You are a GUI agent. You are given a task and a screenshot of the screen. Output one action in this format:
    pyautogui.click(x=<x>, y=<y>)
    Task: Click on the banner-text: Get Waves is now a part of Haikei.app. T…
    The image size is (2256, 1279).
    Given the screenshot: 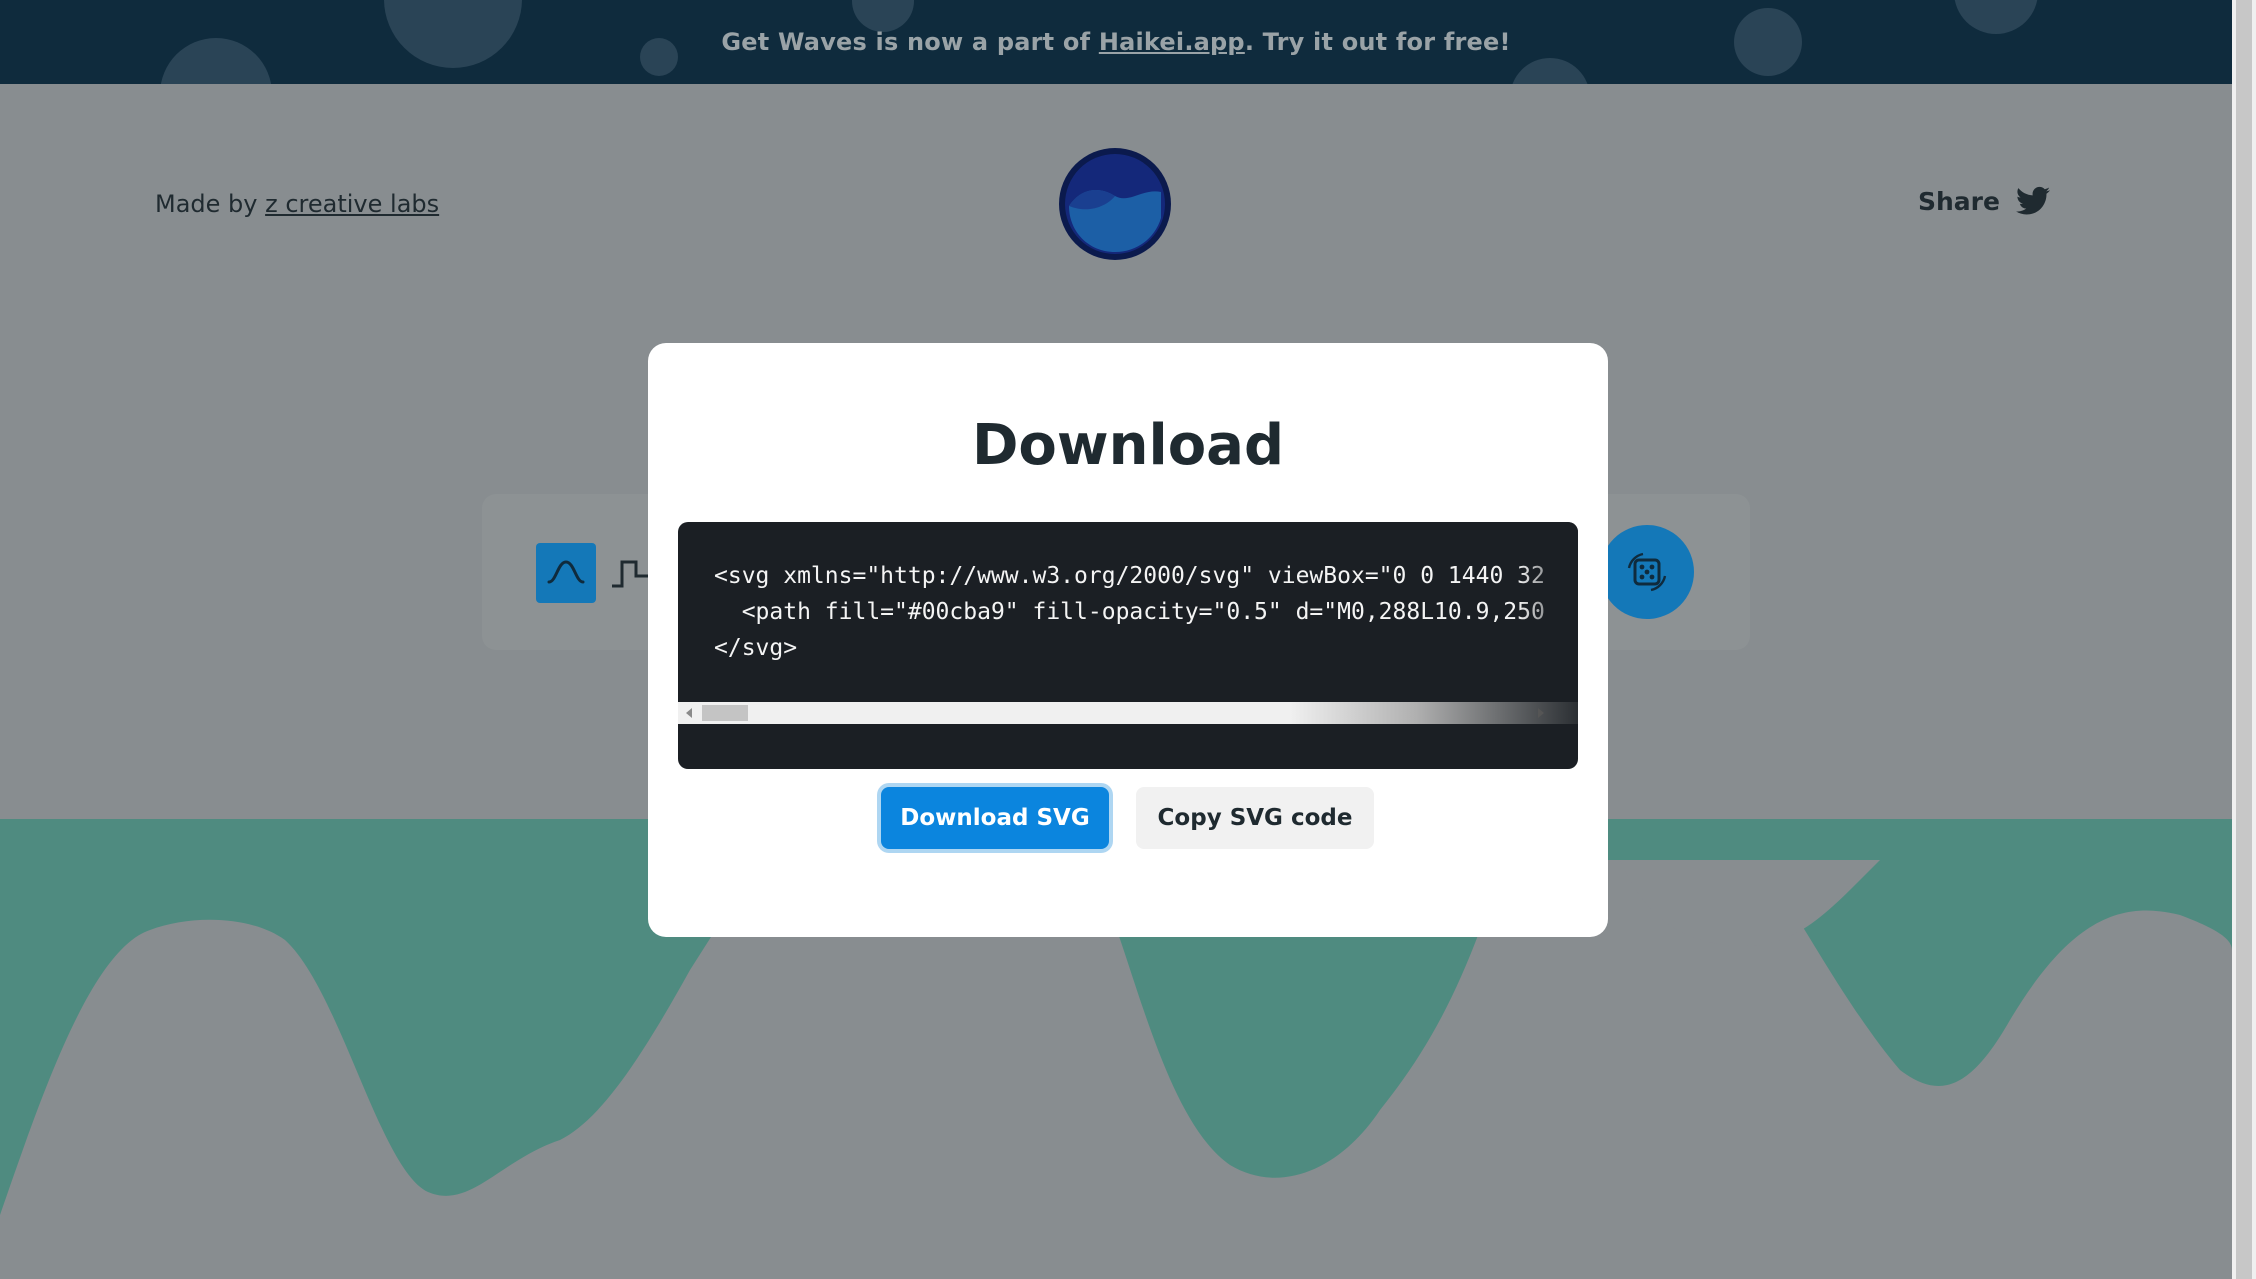 What is the action you would take?
    pyautogui.click(x=1115, y=42)
    